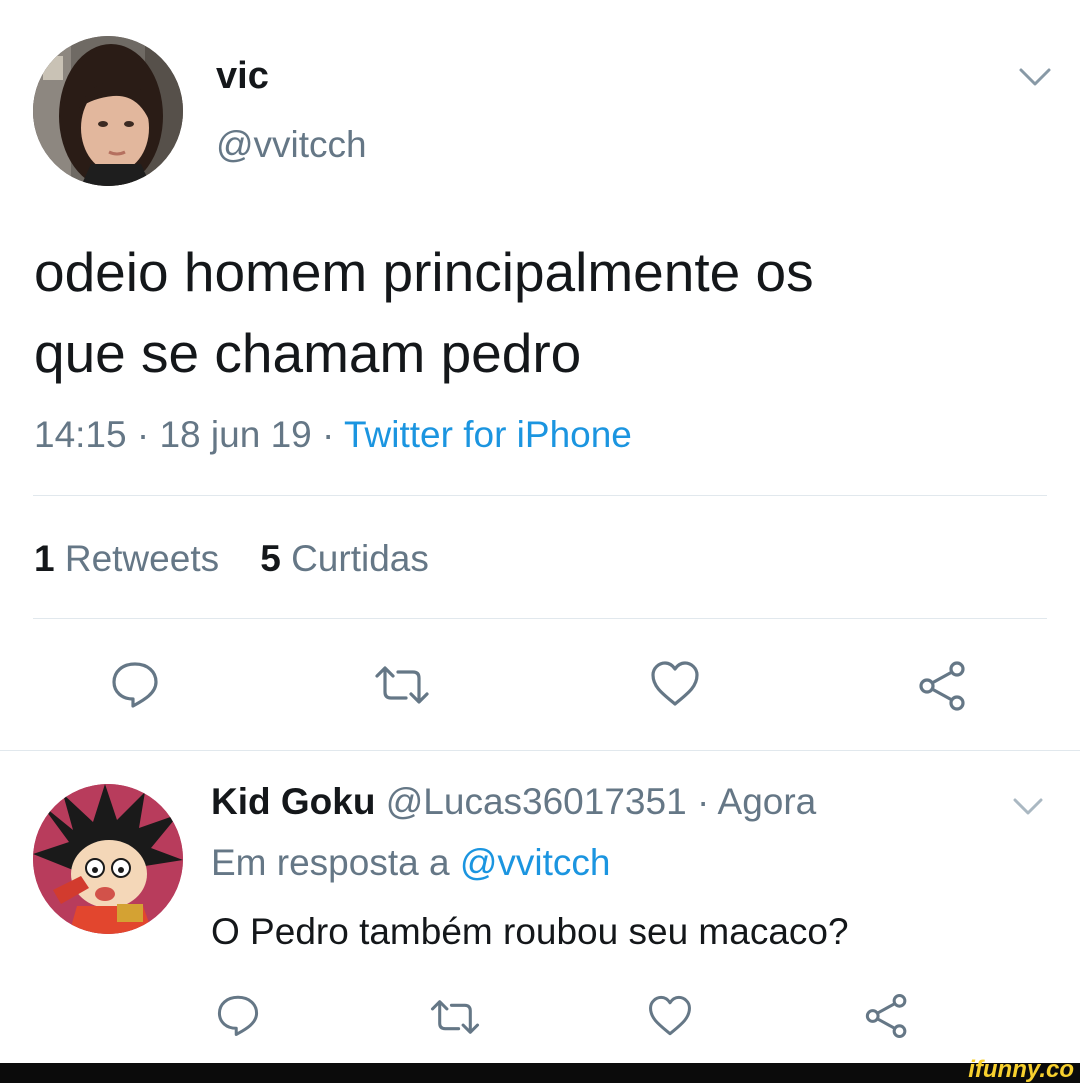 This screenshot has height=1083, width=1080. Describe the element at coordinates (360, 558) in the screenshot. I see `likes-label: Curtidas` at that location.